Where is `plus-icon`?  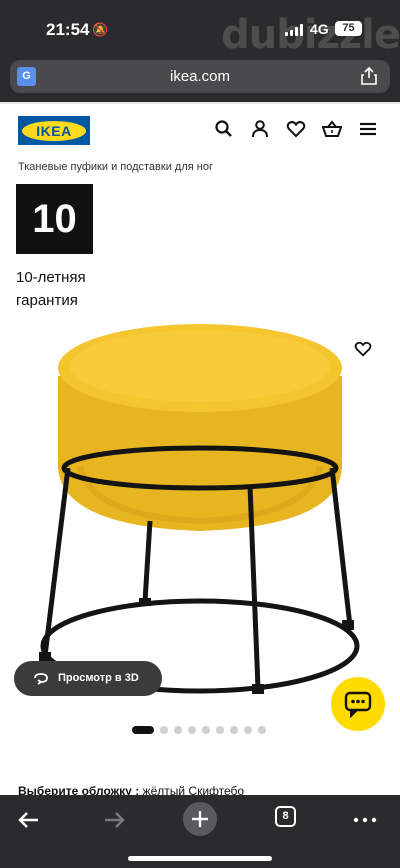
plus-icon is located at coordinates (200, 819).